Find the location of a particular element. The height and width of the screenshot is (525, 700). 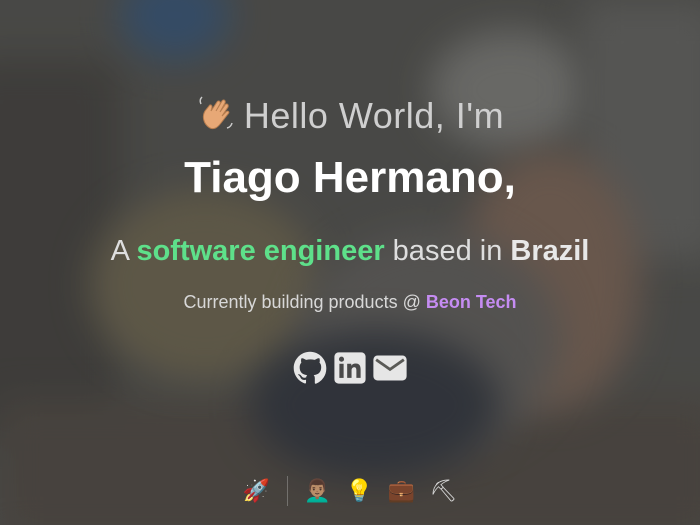

social-links is located at coordinates (350, 368).